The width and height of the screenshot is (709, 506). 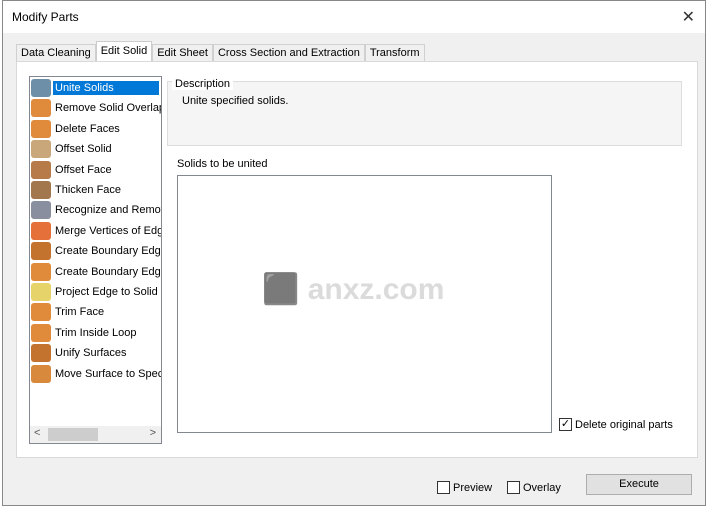 What do you see at coordinates (41, 292) in the screenshot?
I see `project-edge-icon` at bounding box center [41, 292].